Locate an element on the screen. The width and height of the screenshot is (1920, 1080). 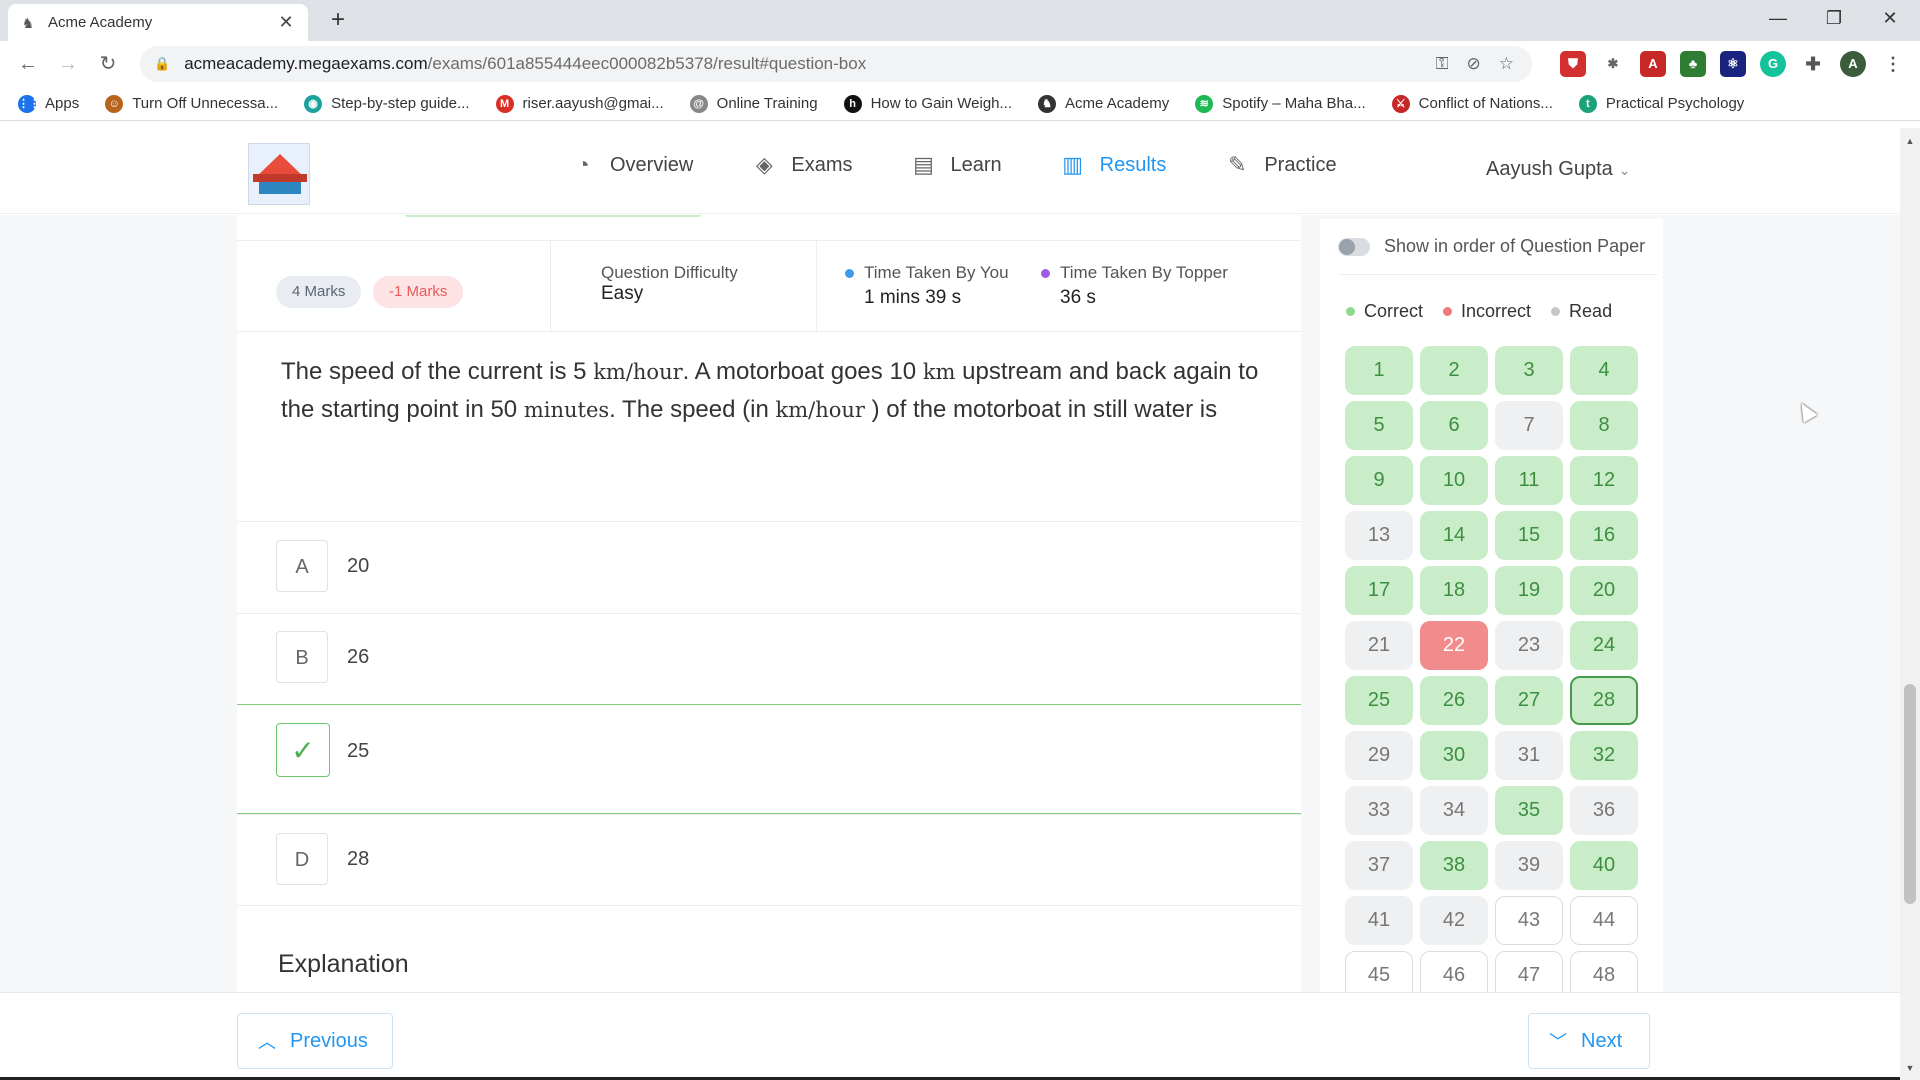
nav-exams: ◈ Exams is located at coordinates (802, 165).